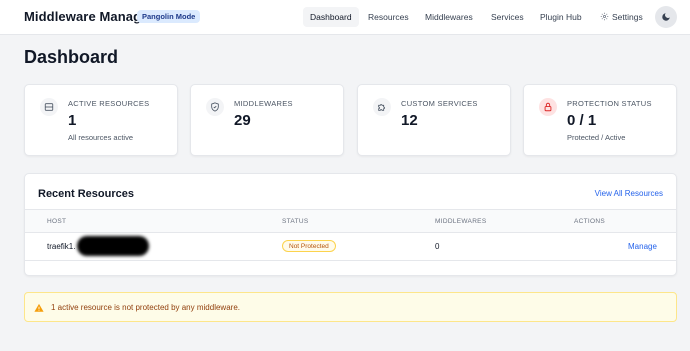 Image resolution: width=690 pixels, height=351 pixels. I want to click on warning-icon, so click(39, 307).